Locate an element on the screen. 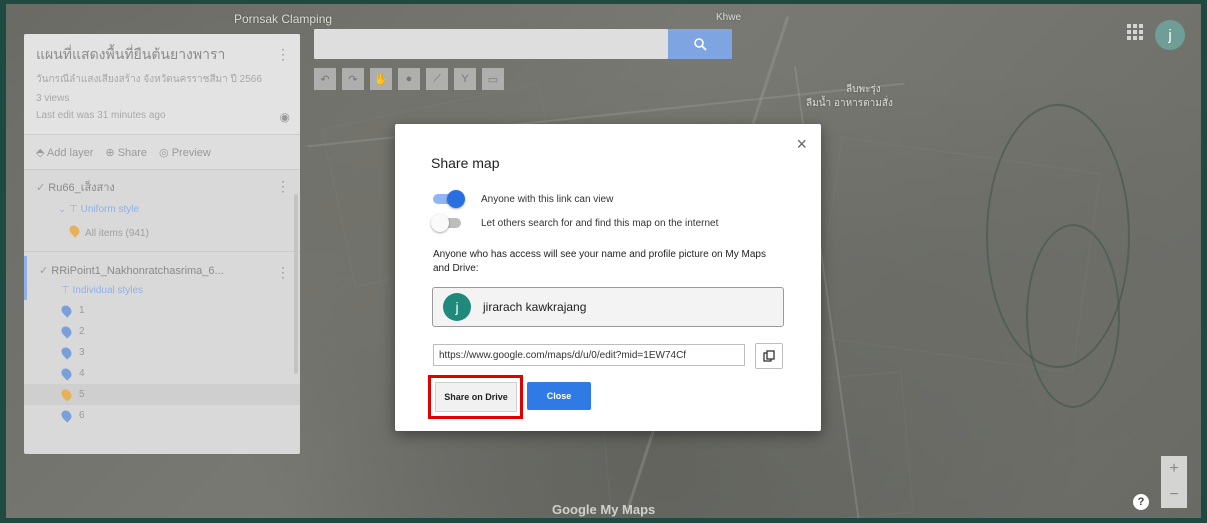 This screenshot has height=523, width=1207. search-icon is located at coordinates (700, 44).